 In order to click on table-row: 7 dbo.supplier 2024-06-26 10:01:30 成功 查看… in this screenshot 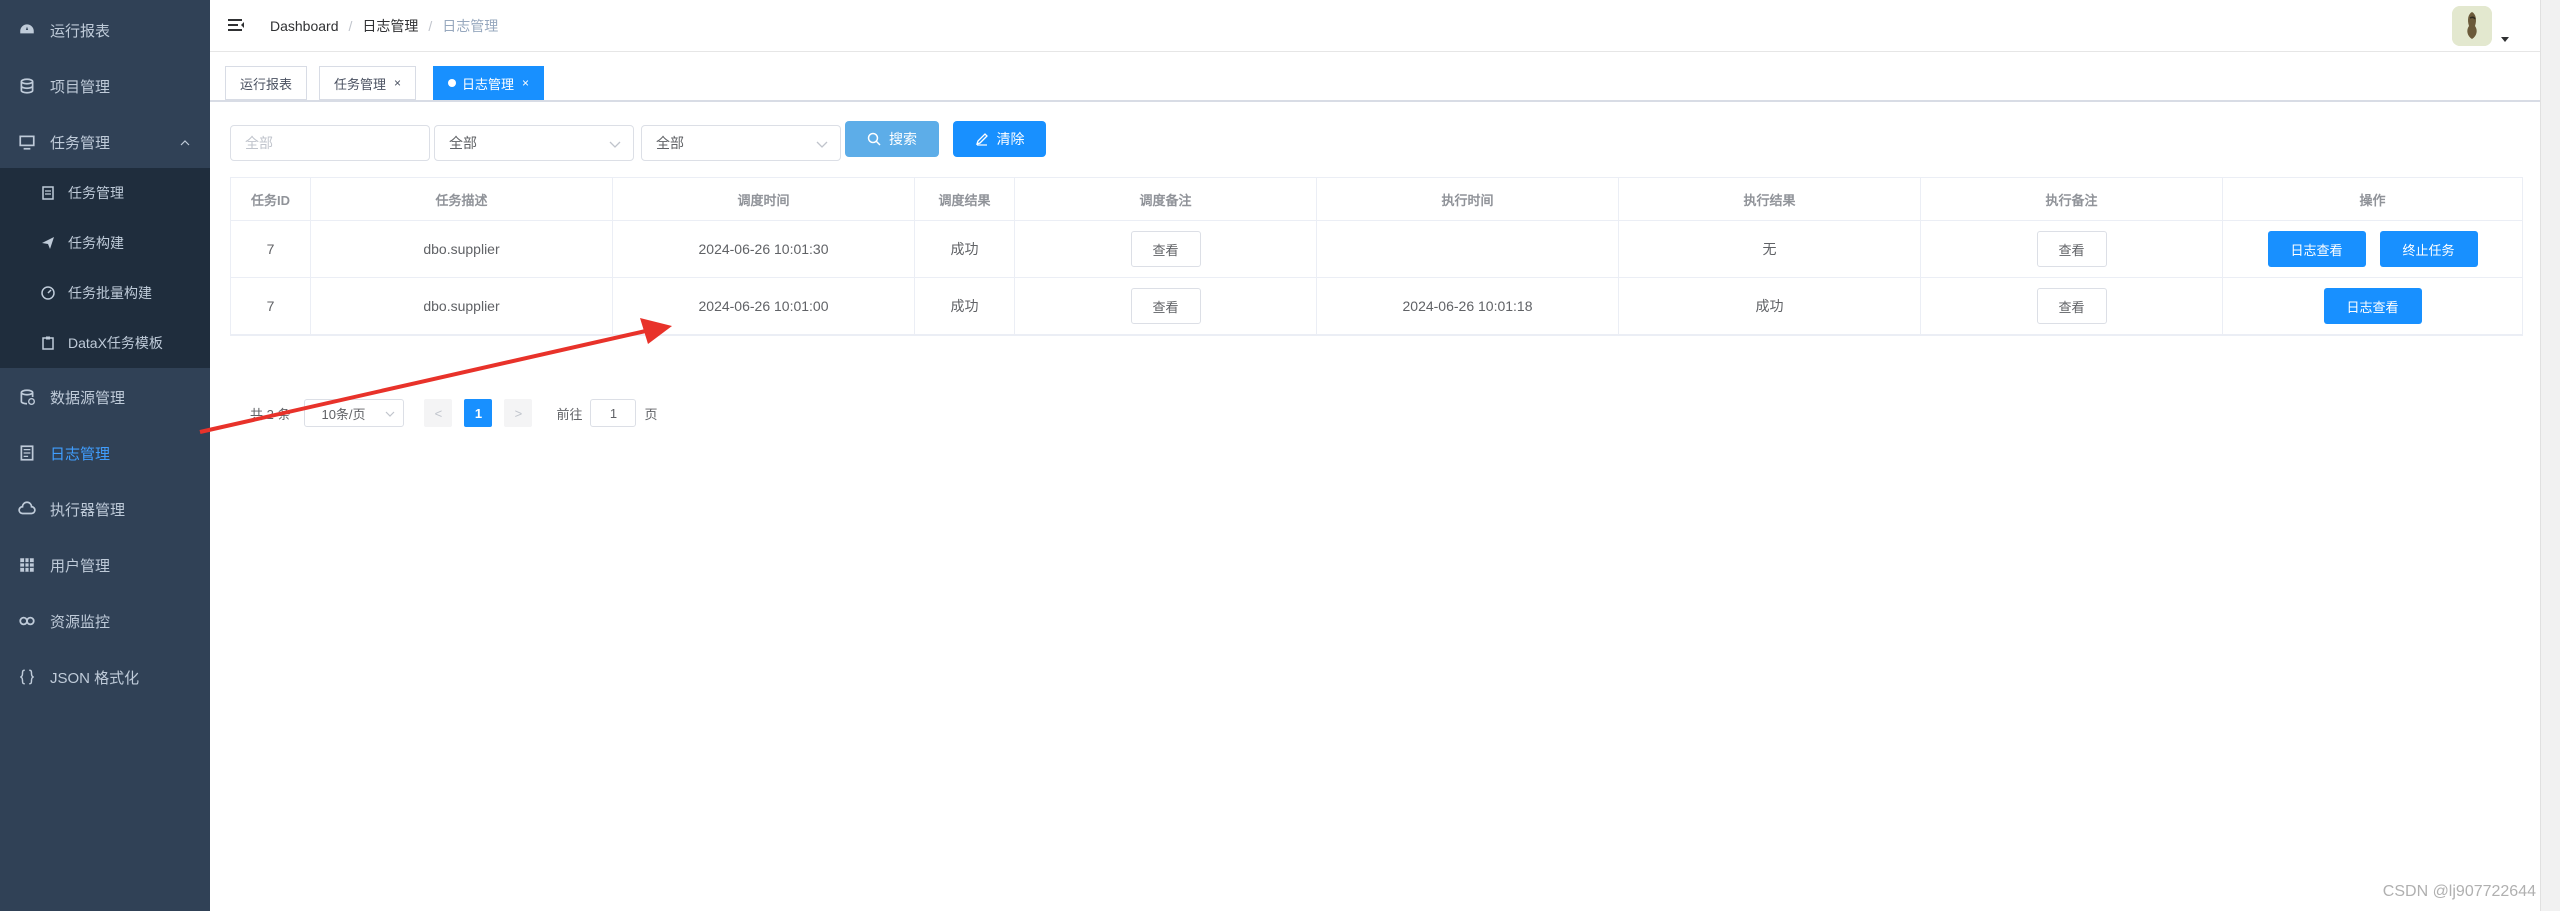, I will do `click(1376, 249)`.